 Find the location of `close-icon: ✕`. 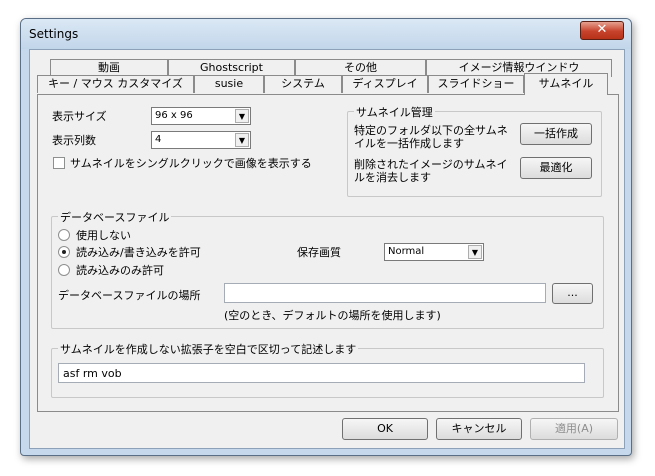

close-icon: ✕ is located at coordinates (602, 29).